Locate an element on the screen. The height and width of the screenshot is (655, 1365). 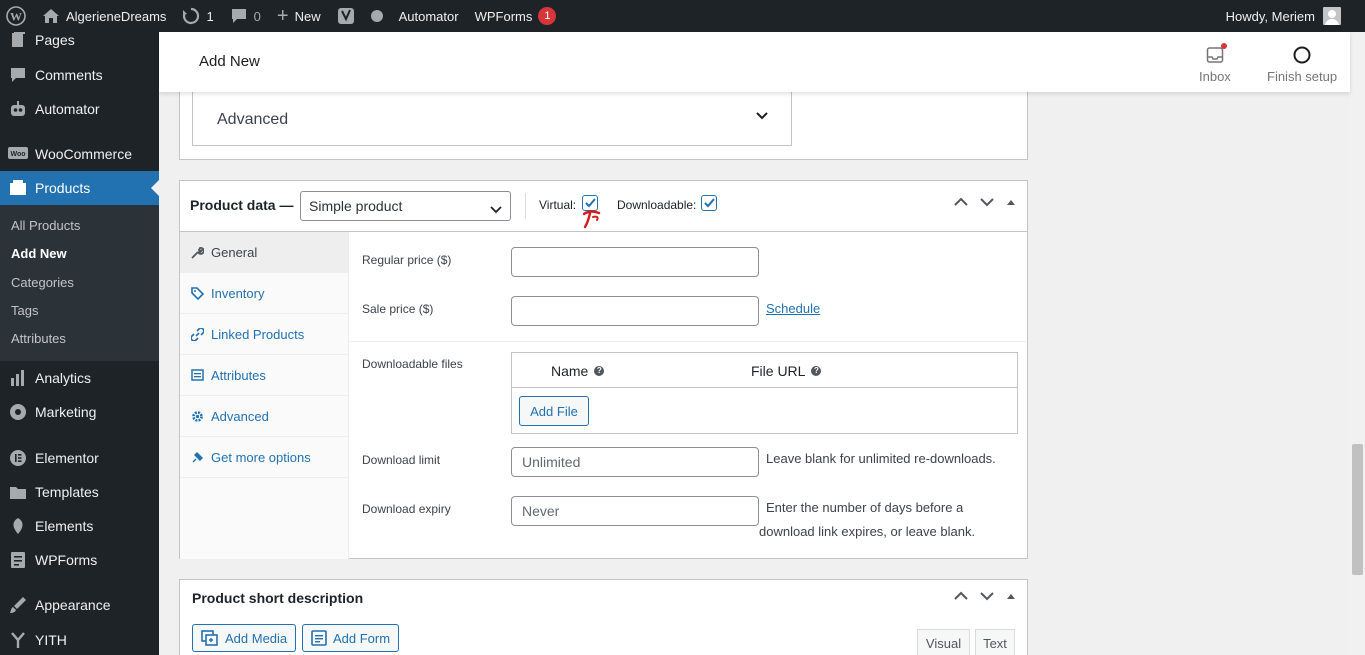
updates-count: 1 is located at coordinates (210, 16).